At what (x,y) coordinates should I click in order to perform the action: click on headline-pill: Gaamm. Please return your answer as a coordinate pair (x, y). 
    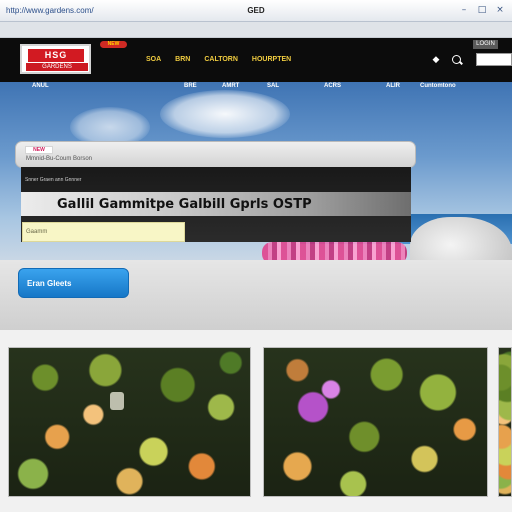
    Looking at the image, I should click on (103, 232).